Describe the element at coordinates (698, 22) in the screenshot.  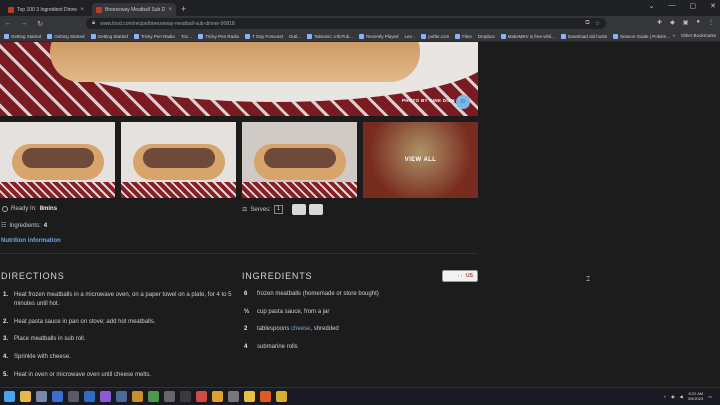
I see `profile-icon: ●` at that location.